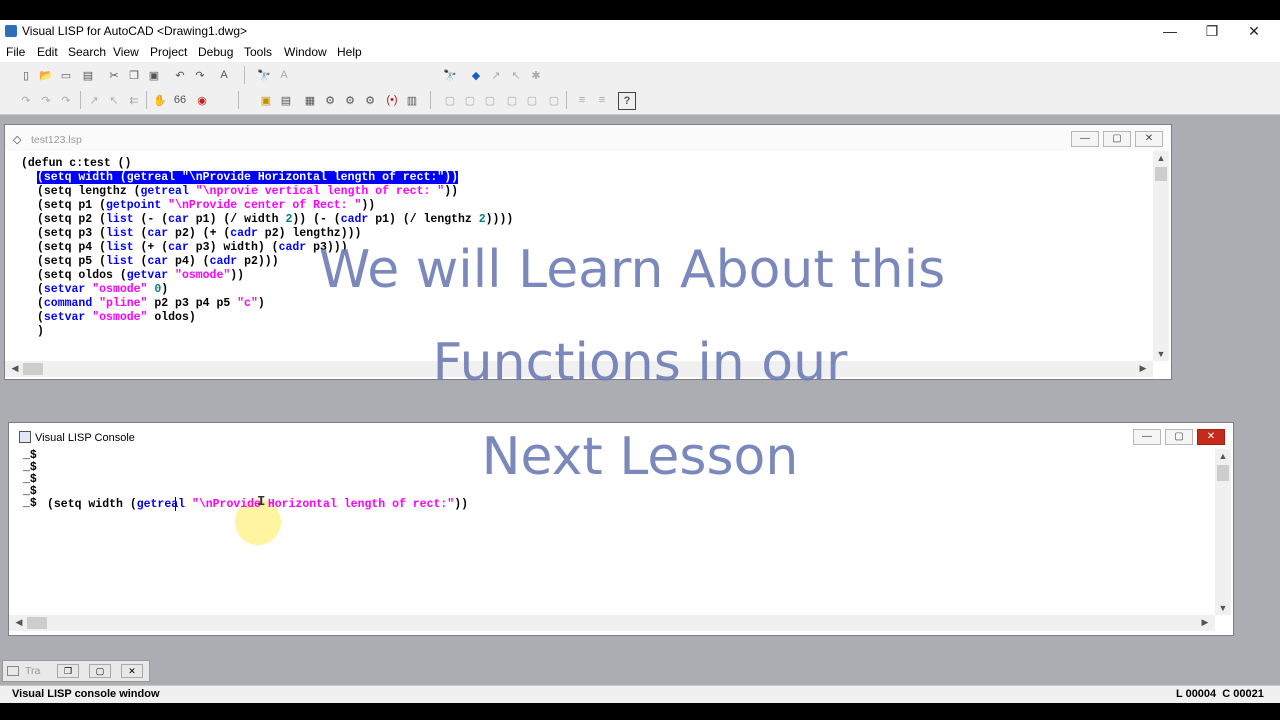 This screenshot has width=1280, height=720. I want to click on minimized-window: Tra ❐ ▢ ✕, so click(76, 671).